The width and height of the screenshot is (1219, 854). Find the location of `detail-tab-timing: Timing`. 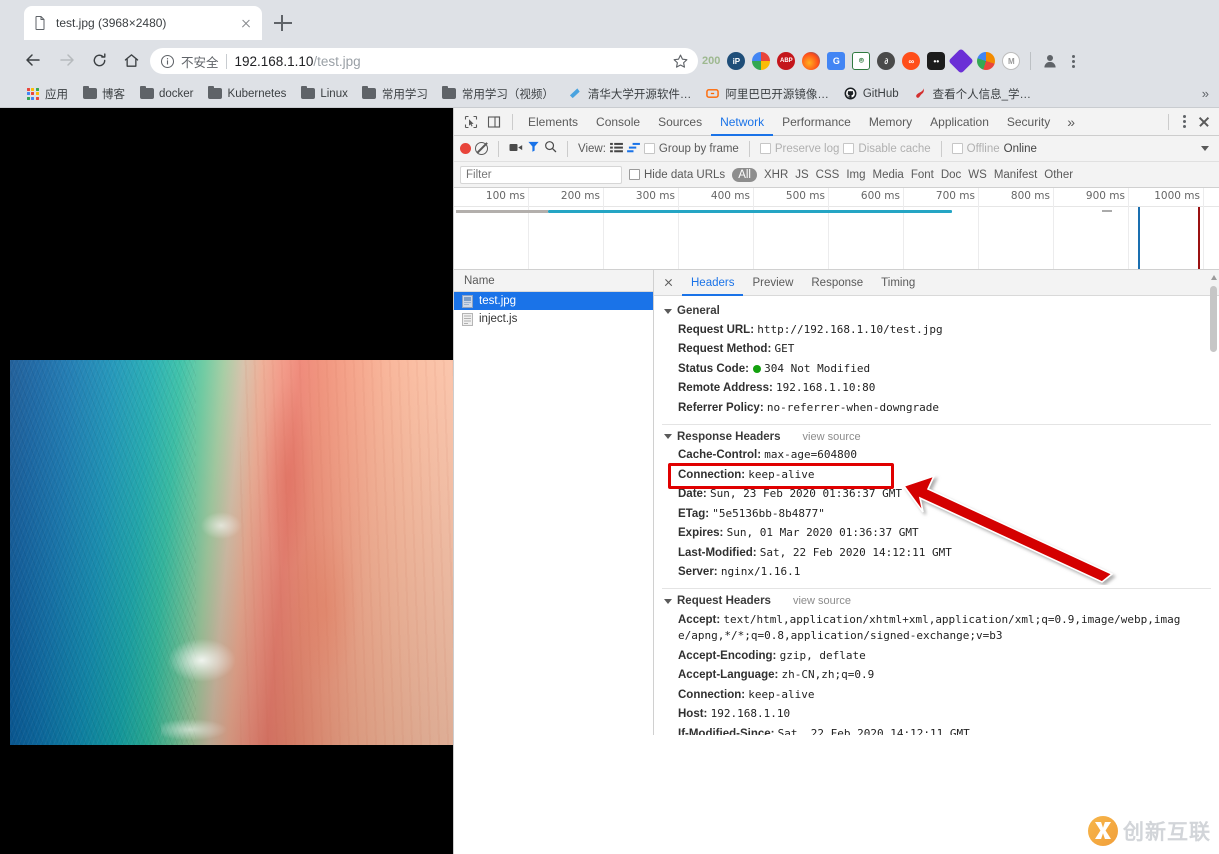

detail-tab-timing: Timing is located at coordinates (898, 283).